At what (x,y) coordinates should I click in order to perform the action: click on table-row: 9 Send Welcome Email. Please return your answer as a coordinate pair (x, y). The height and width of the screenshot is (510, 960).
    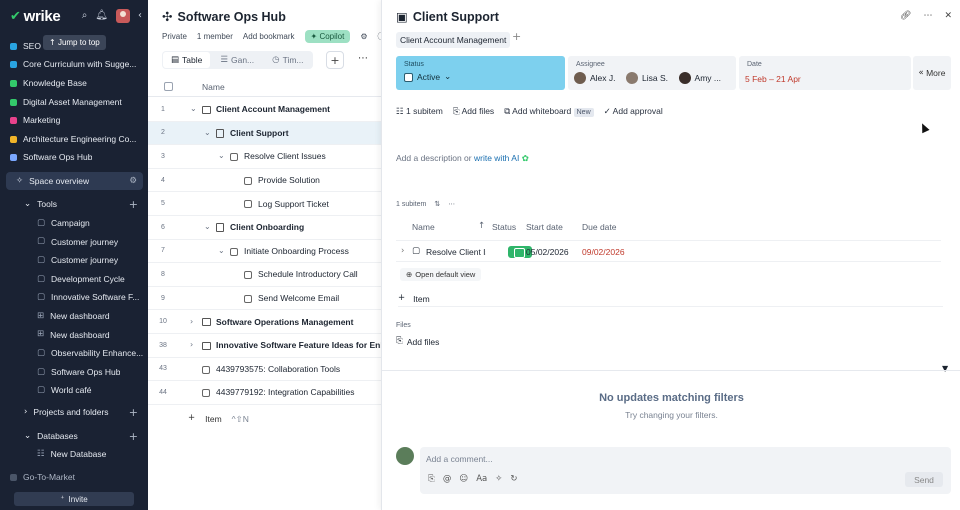
    Looking at the image, I should click on (264, 299).